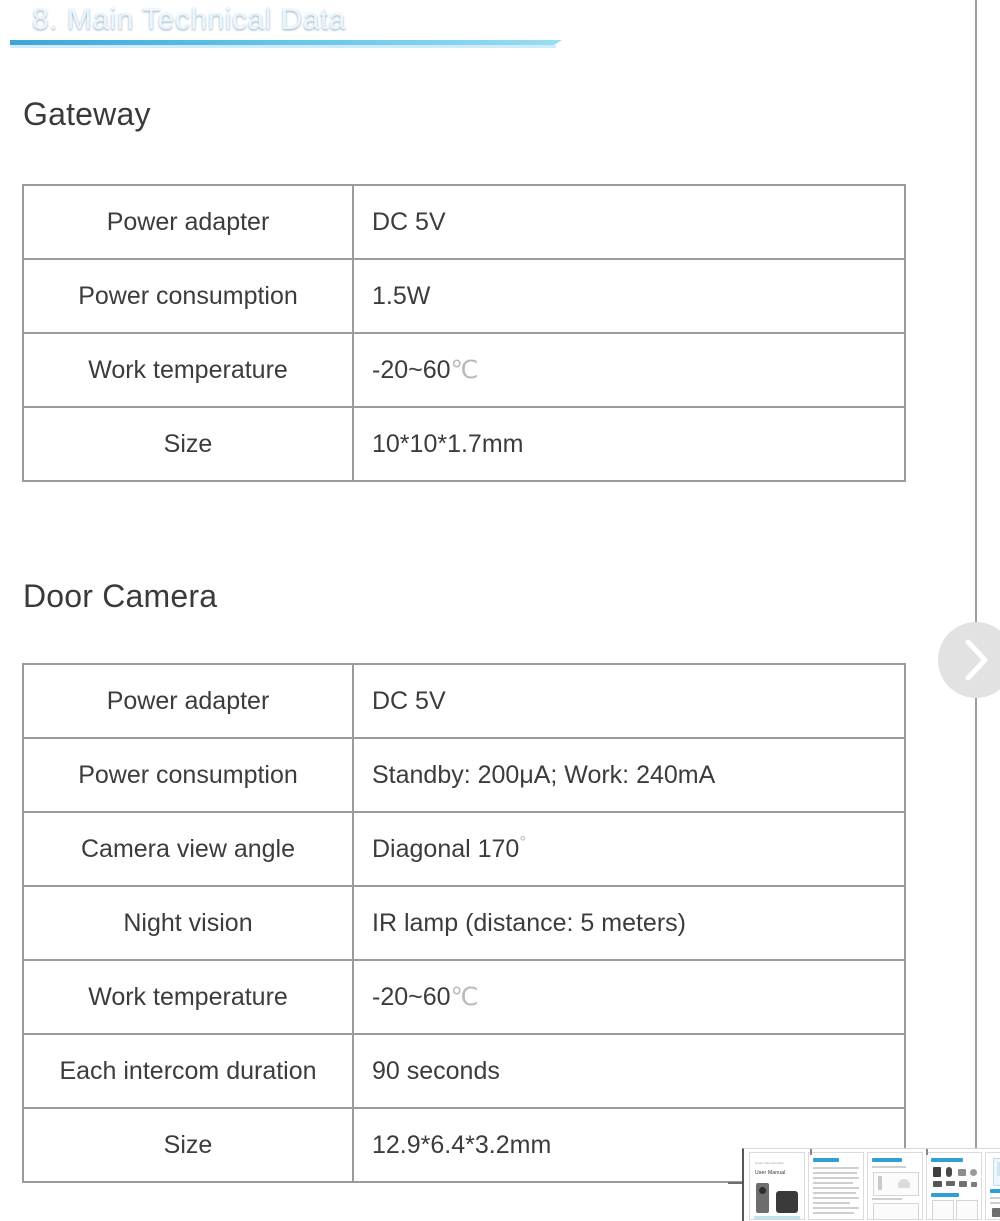 The width and height of the screenshot is (1000, 1221). I want to click on table-row: Each intercom duration 90 seconds, so click(464, 1071).